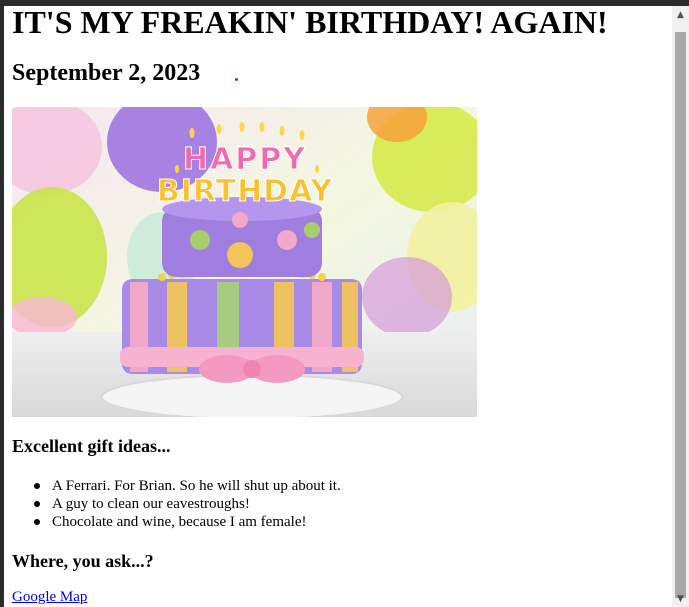  Describe the element at coordinates (680, 315) in the screenshot. I see `scrollbar-thumb` at that location.